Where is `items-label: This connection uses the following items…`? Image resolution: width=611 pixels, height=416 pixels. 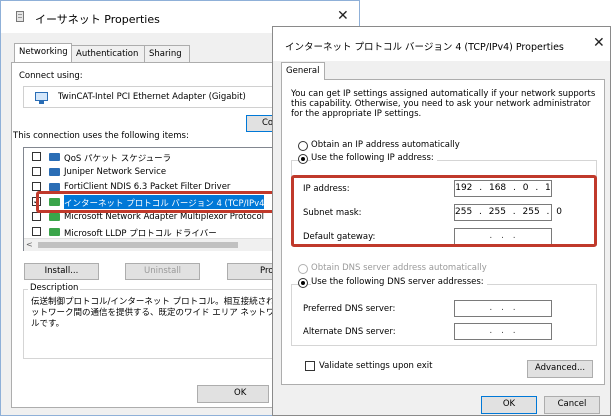 items-label: This connection uses the following items… is located at coordinates (101, 136).